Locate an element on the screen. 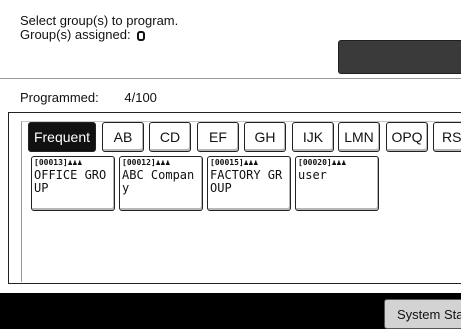 The height and width of the screenshot is (329, 461). tab-label: EF is located at coordinates (218, 137).